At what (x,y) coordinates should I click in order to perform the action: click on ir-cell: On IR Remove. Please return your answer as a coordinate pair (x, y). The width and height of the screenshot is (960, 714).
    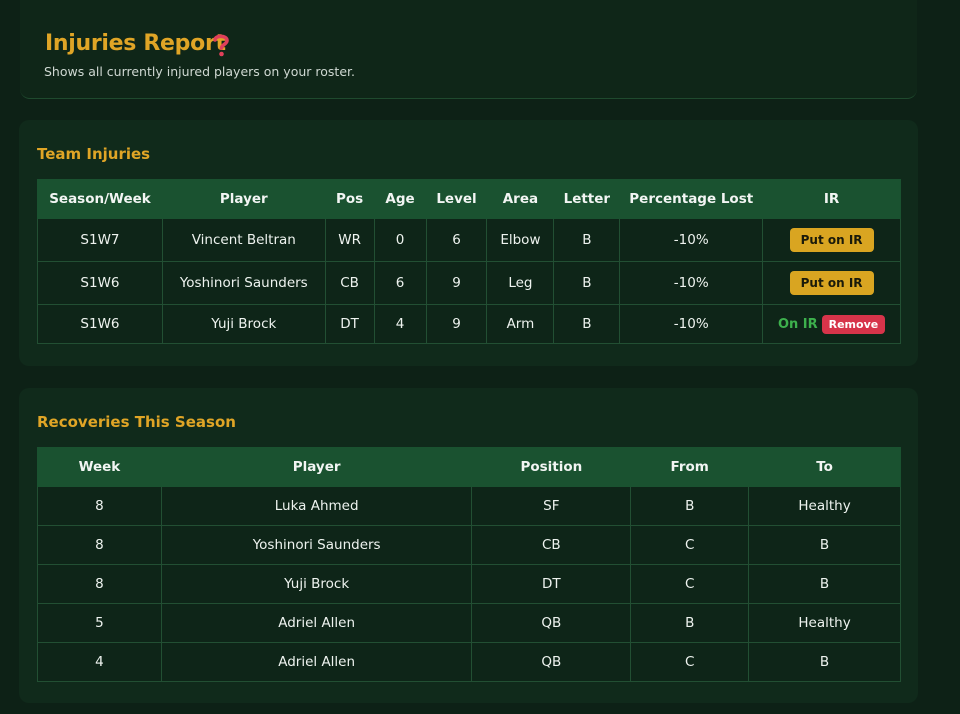
    Looking at the image, I should click on (831, 324).